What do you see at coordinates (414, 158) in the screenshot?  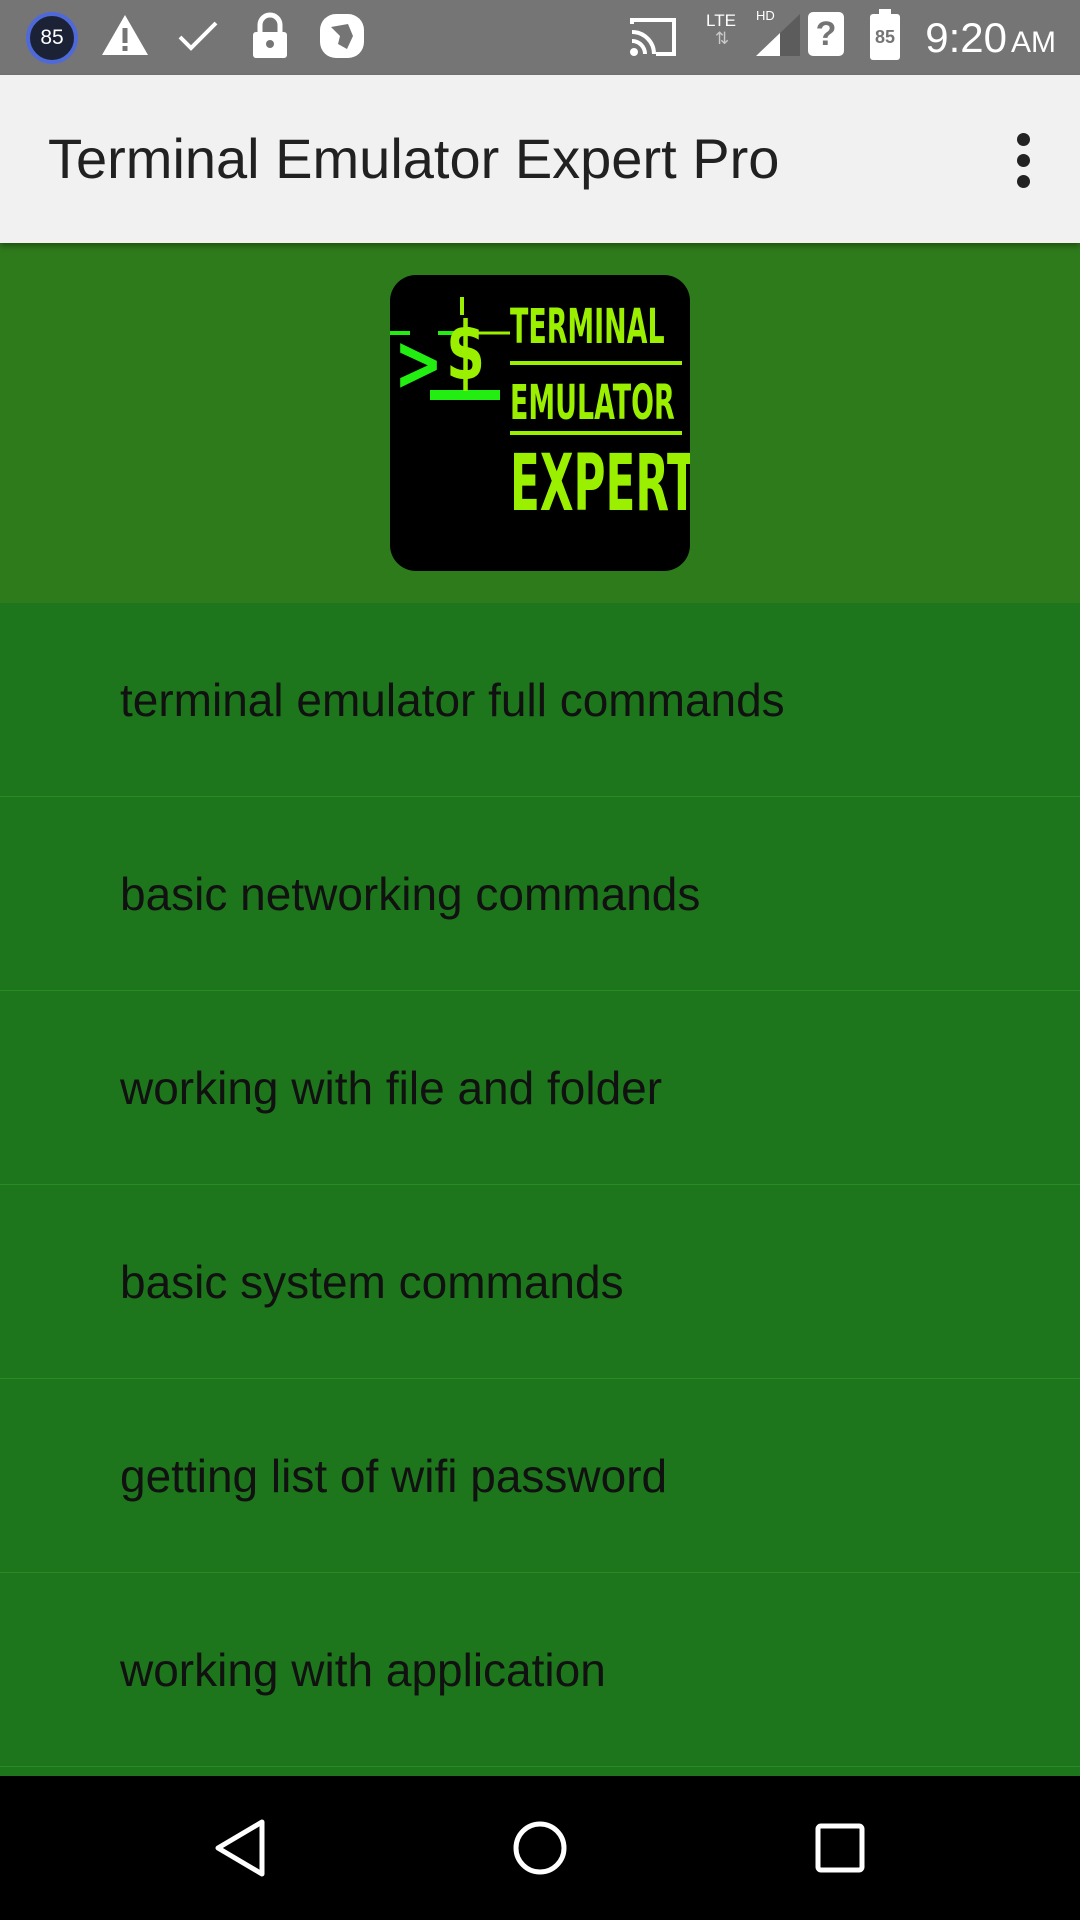 I see `app-title: Terminal Emulator Expert Pro` at bounding box center [414, 158].